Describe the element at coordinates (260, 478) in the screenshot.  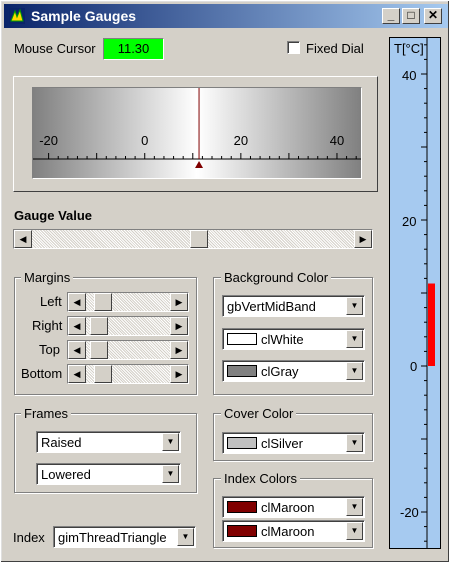
I see `index-colors-title: Index Colors` at that location.